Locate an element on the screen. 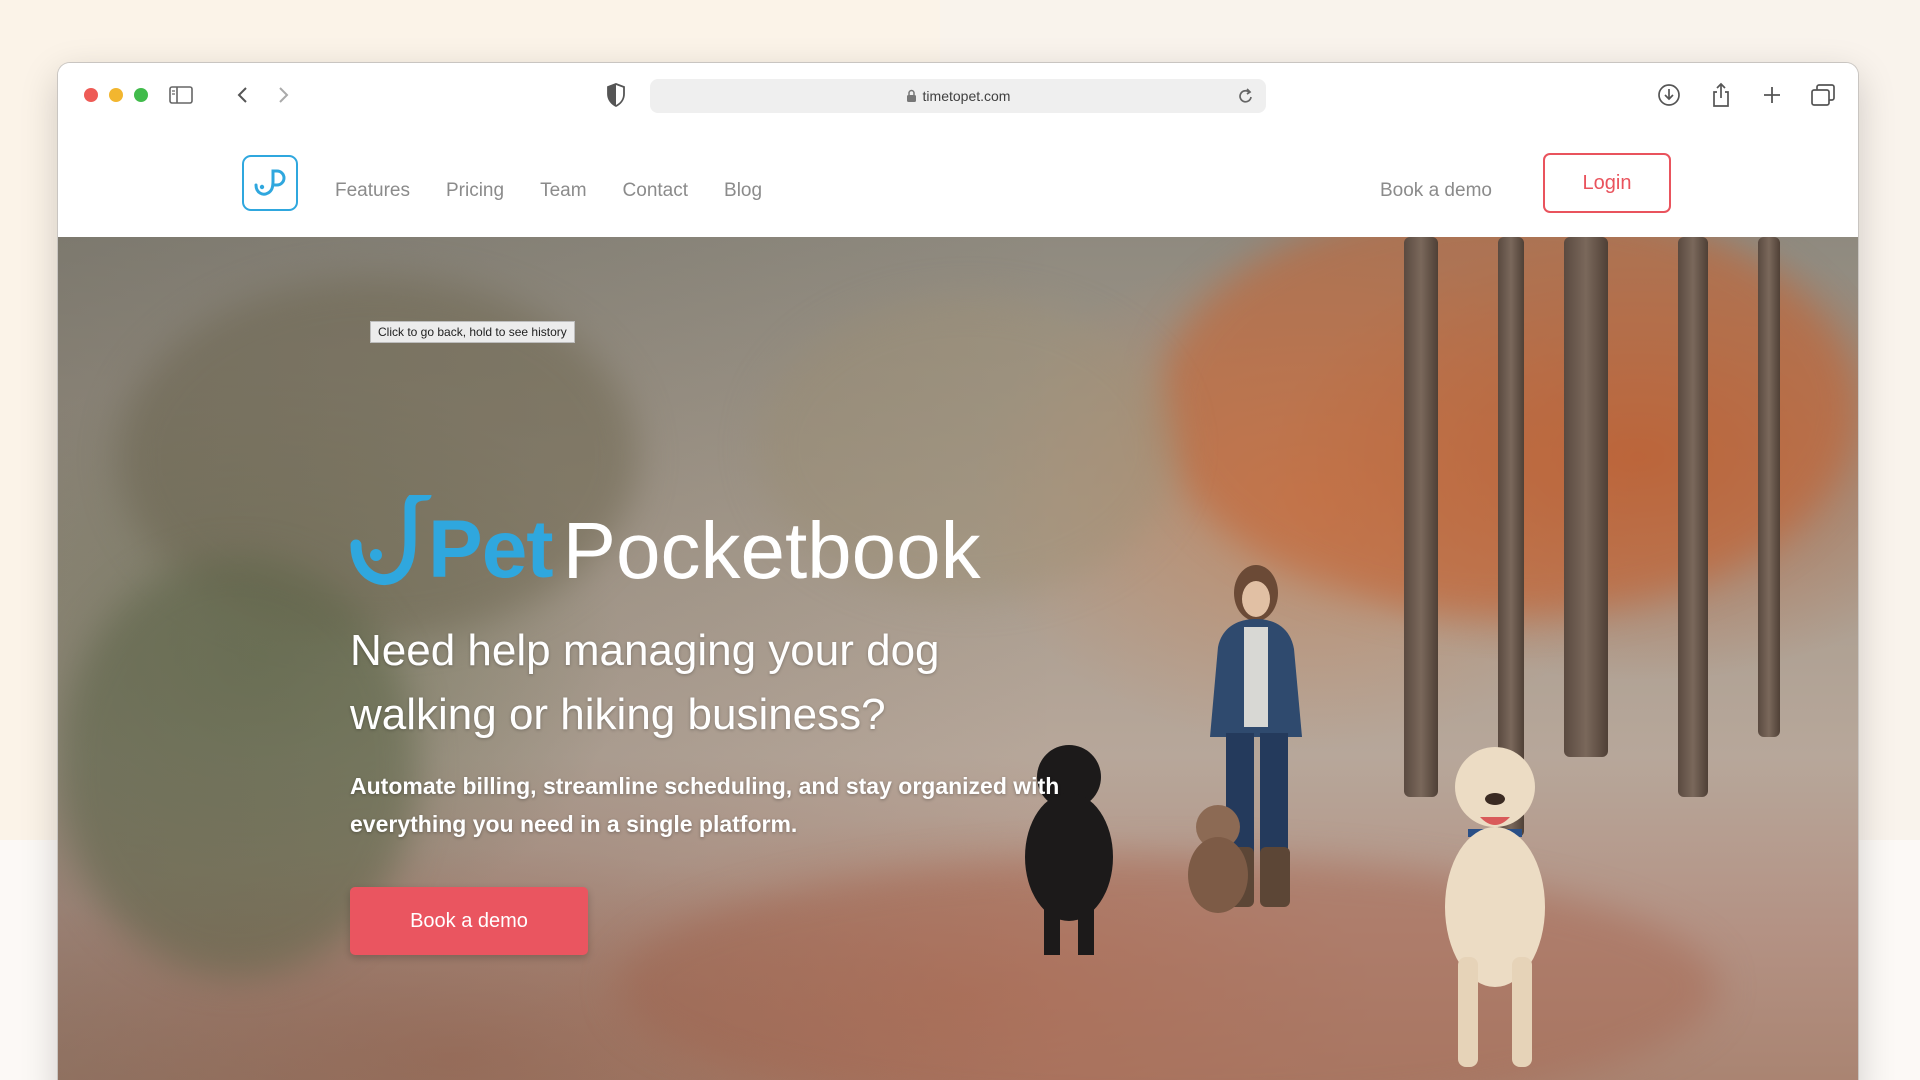 The image size is (1920, 1080). reload-icon is located at coordinates (1246, 97).